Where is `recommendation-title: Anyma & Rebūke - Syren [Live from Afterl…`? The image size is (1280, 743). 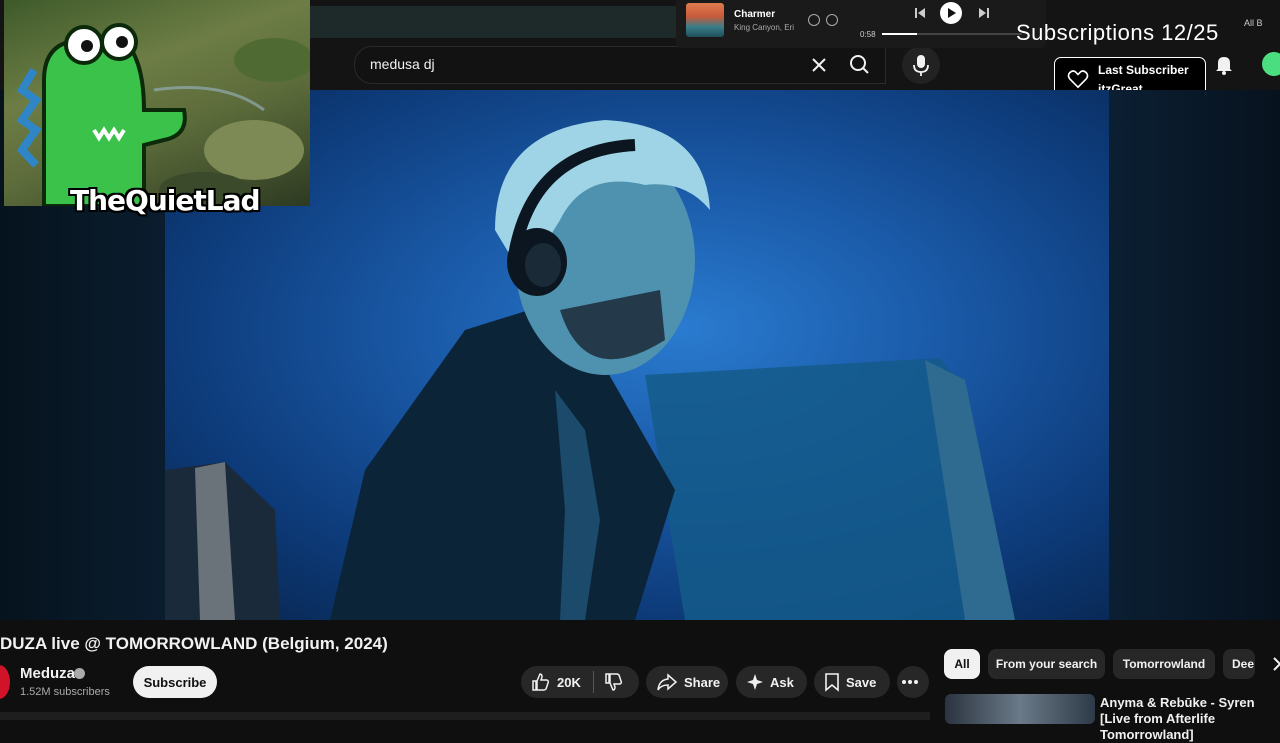
recommendation-title: Anyma & Rebūke - Syren [Live from Afterl… is located at coordinates (1189, 719).